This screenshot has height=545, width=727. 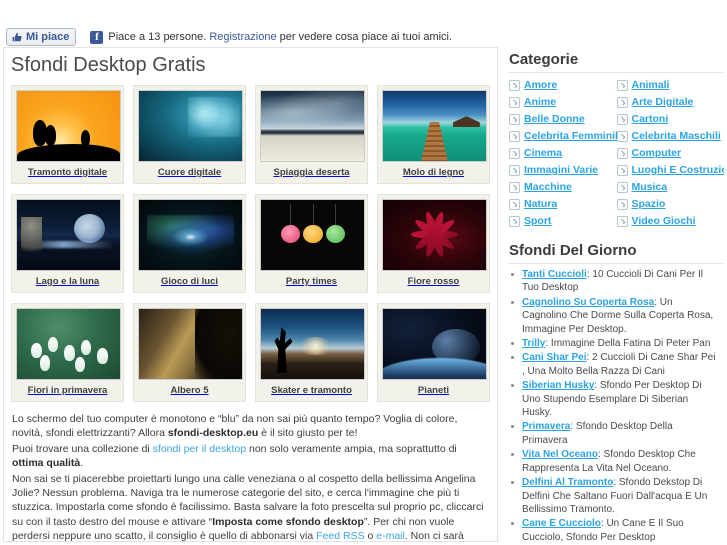 I want to click on facebook-f-icon: f, so click(x=97, y=37).